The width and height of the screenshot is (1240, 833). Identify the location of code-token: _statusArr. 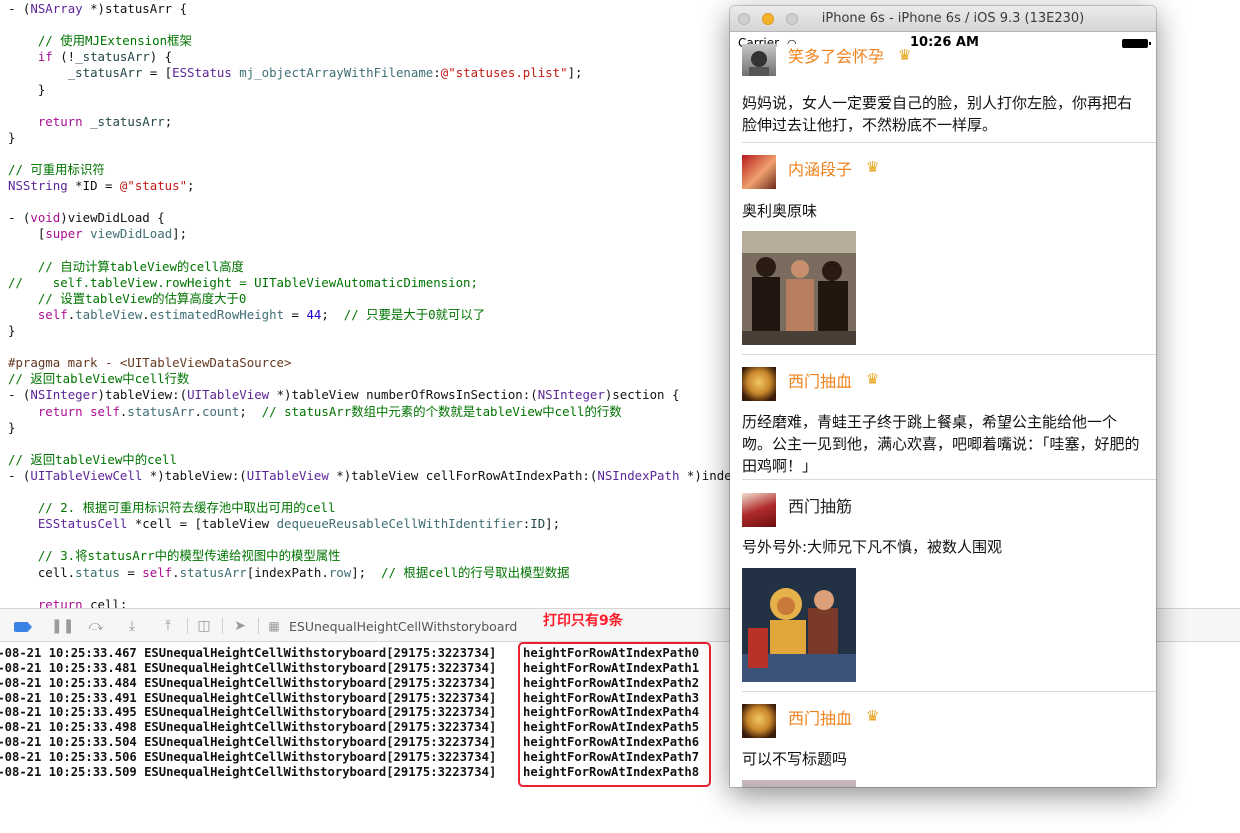
(112, 57).